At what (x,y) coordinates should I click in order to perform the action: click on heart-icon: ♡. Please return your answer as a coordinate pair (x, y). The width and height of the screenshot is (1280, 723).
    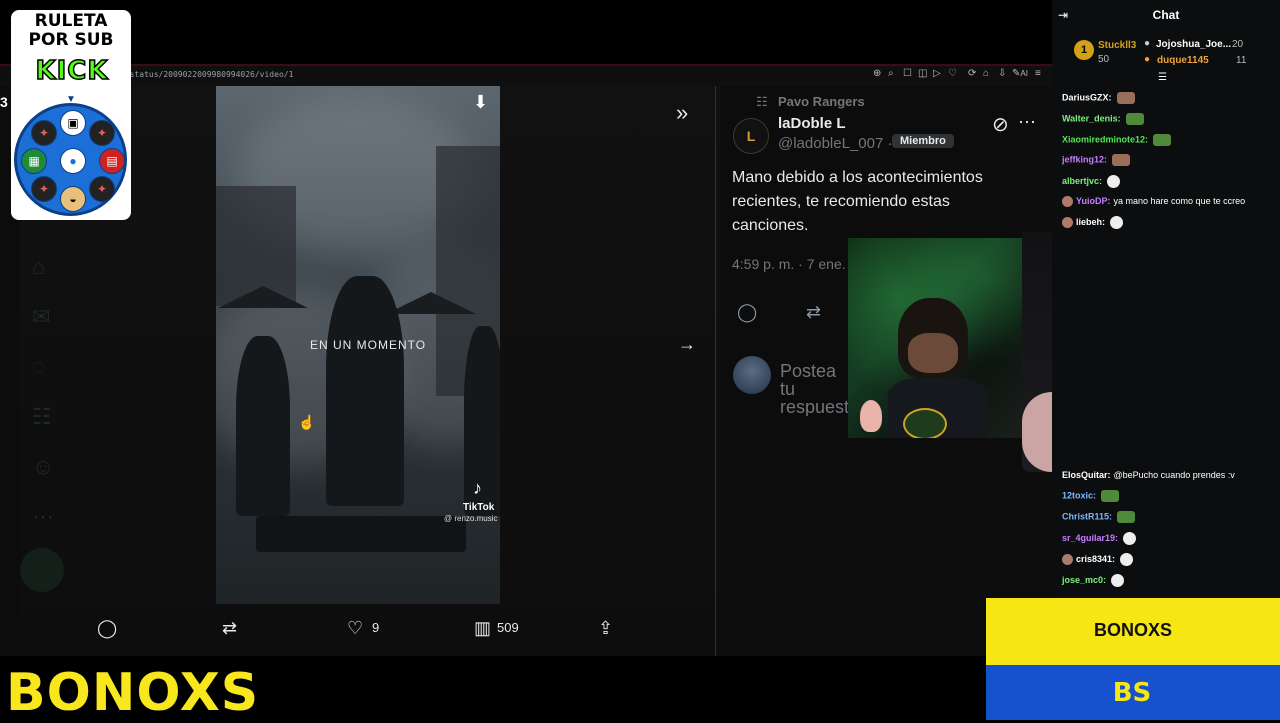
    Looking at the image, I should click on (952, 73).